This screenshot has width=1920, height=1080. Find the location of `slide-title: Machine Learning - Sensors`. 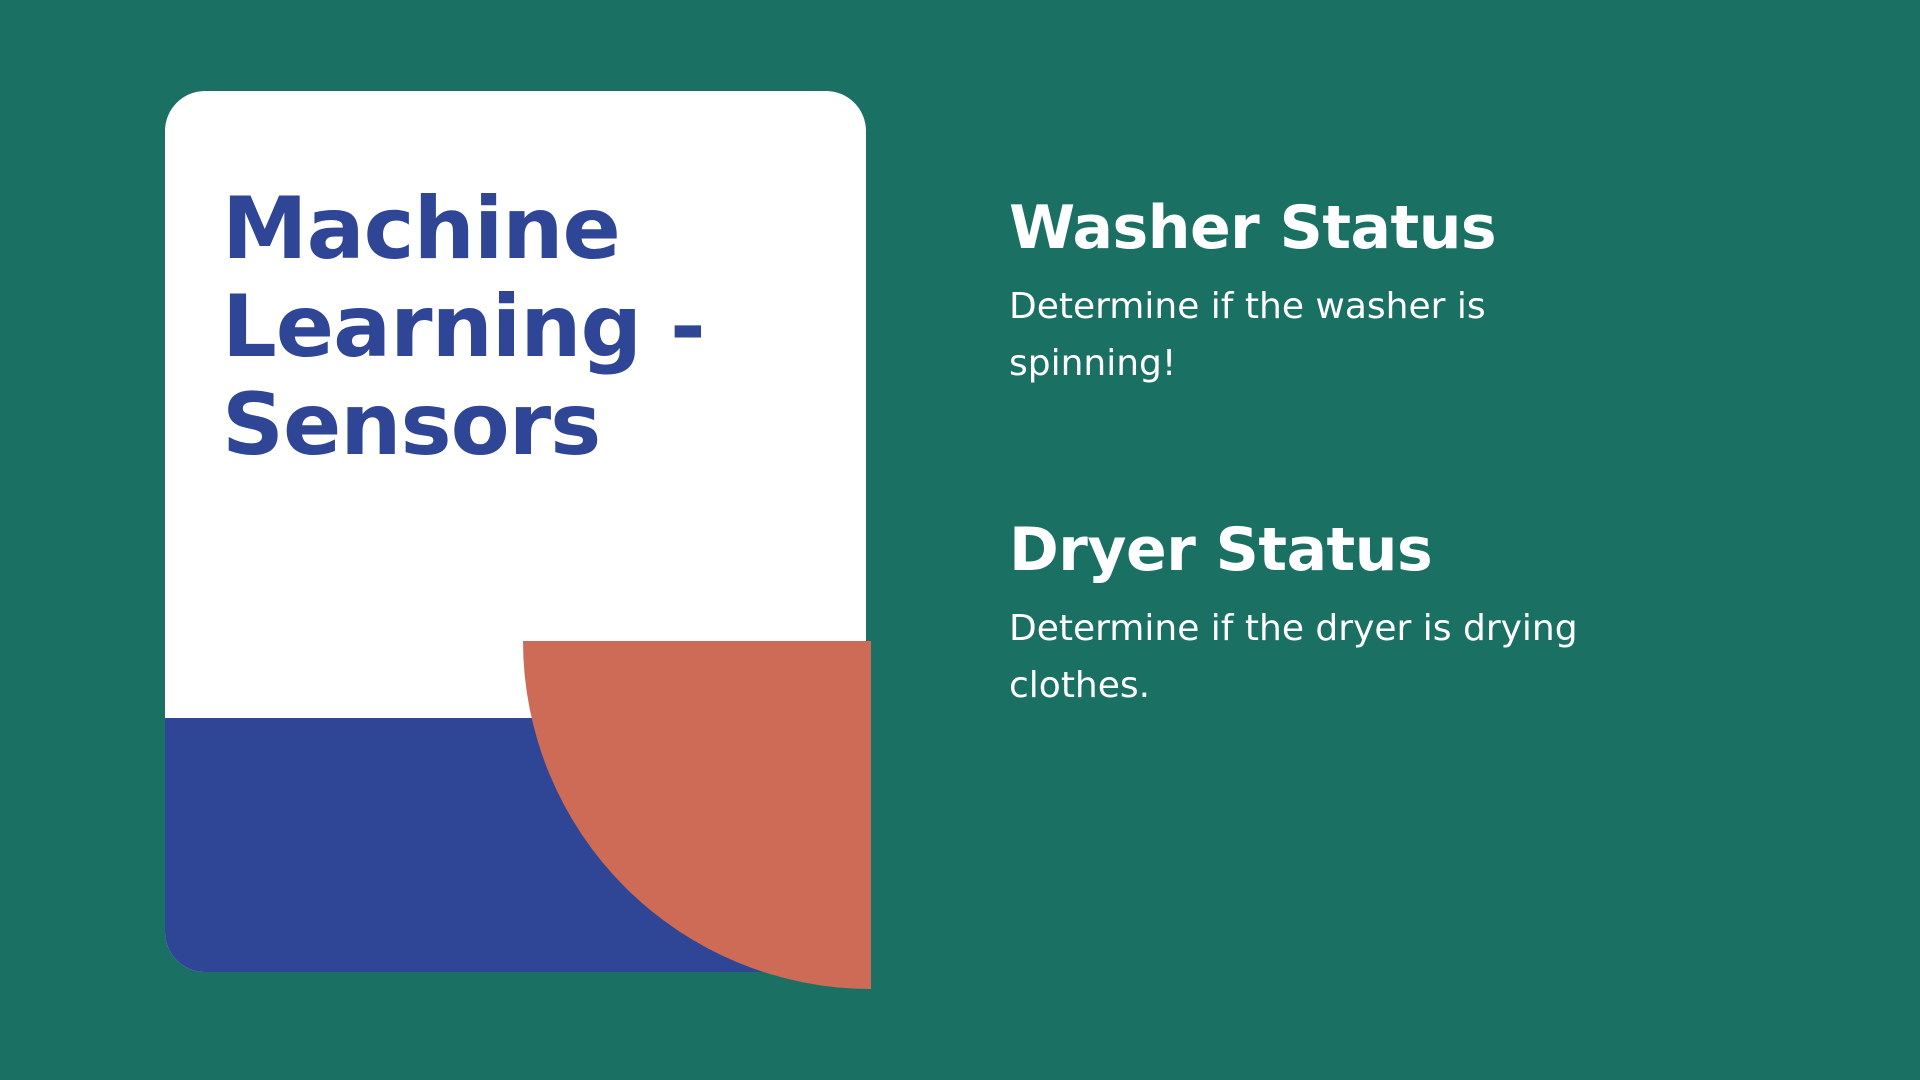

slide-title: Machine Learning - Sensors is located at coordinates (464, 327).